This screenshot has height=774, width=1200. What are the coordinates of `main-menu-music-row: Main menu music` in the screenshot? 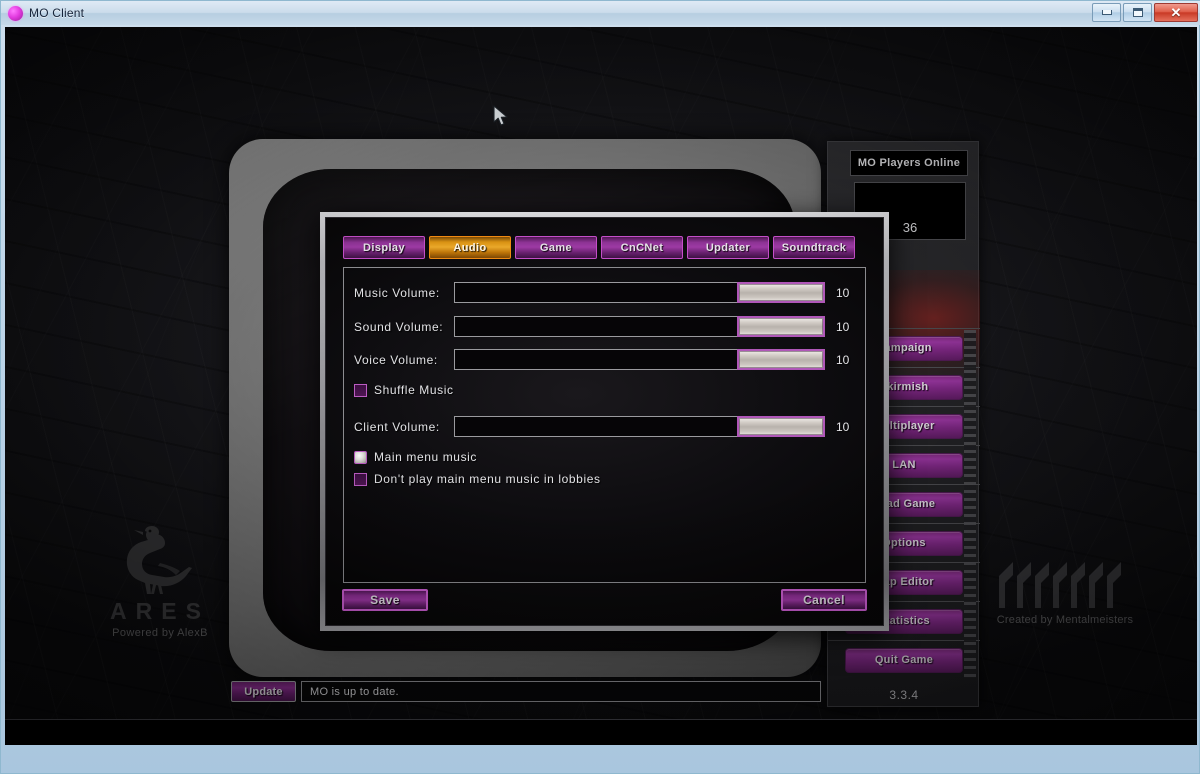 It's located at (415, 457).